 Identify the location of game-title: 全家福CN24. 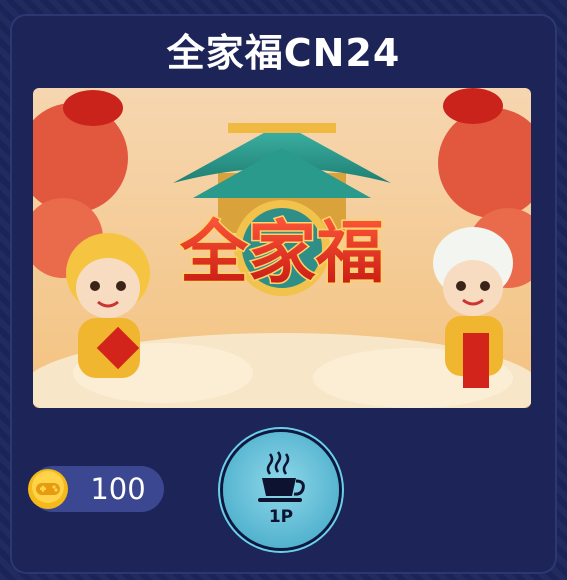
(283, 53).